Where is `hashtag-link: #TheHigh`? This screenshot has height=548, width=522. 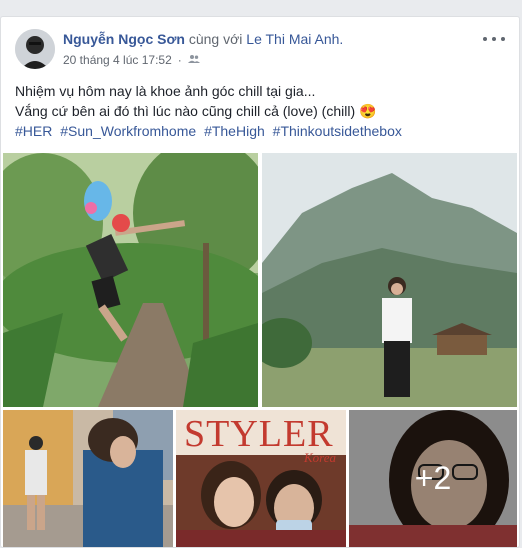
hashtag-link: #TheHigh is located at coordinates (234, 131).